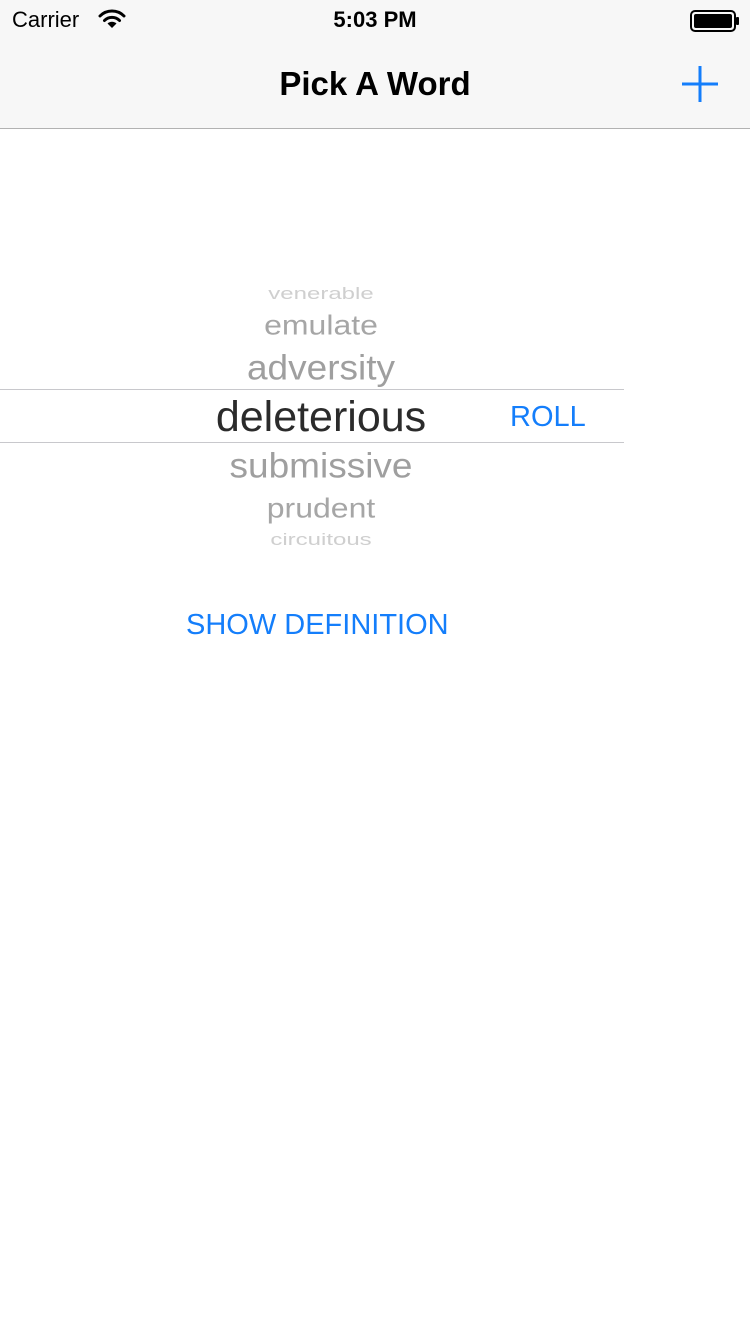  Describe the element at coordinates (321, 466) in the screenshot. I see `picker-row: submissive` at that location.